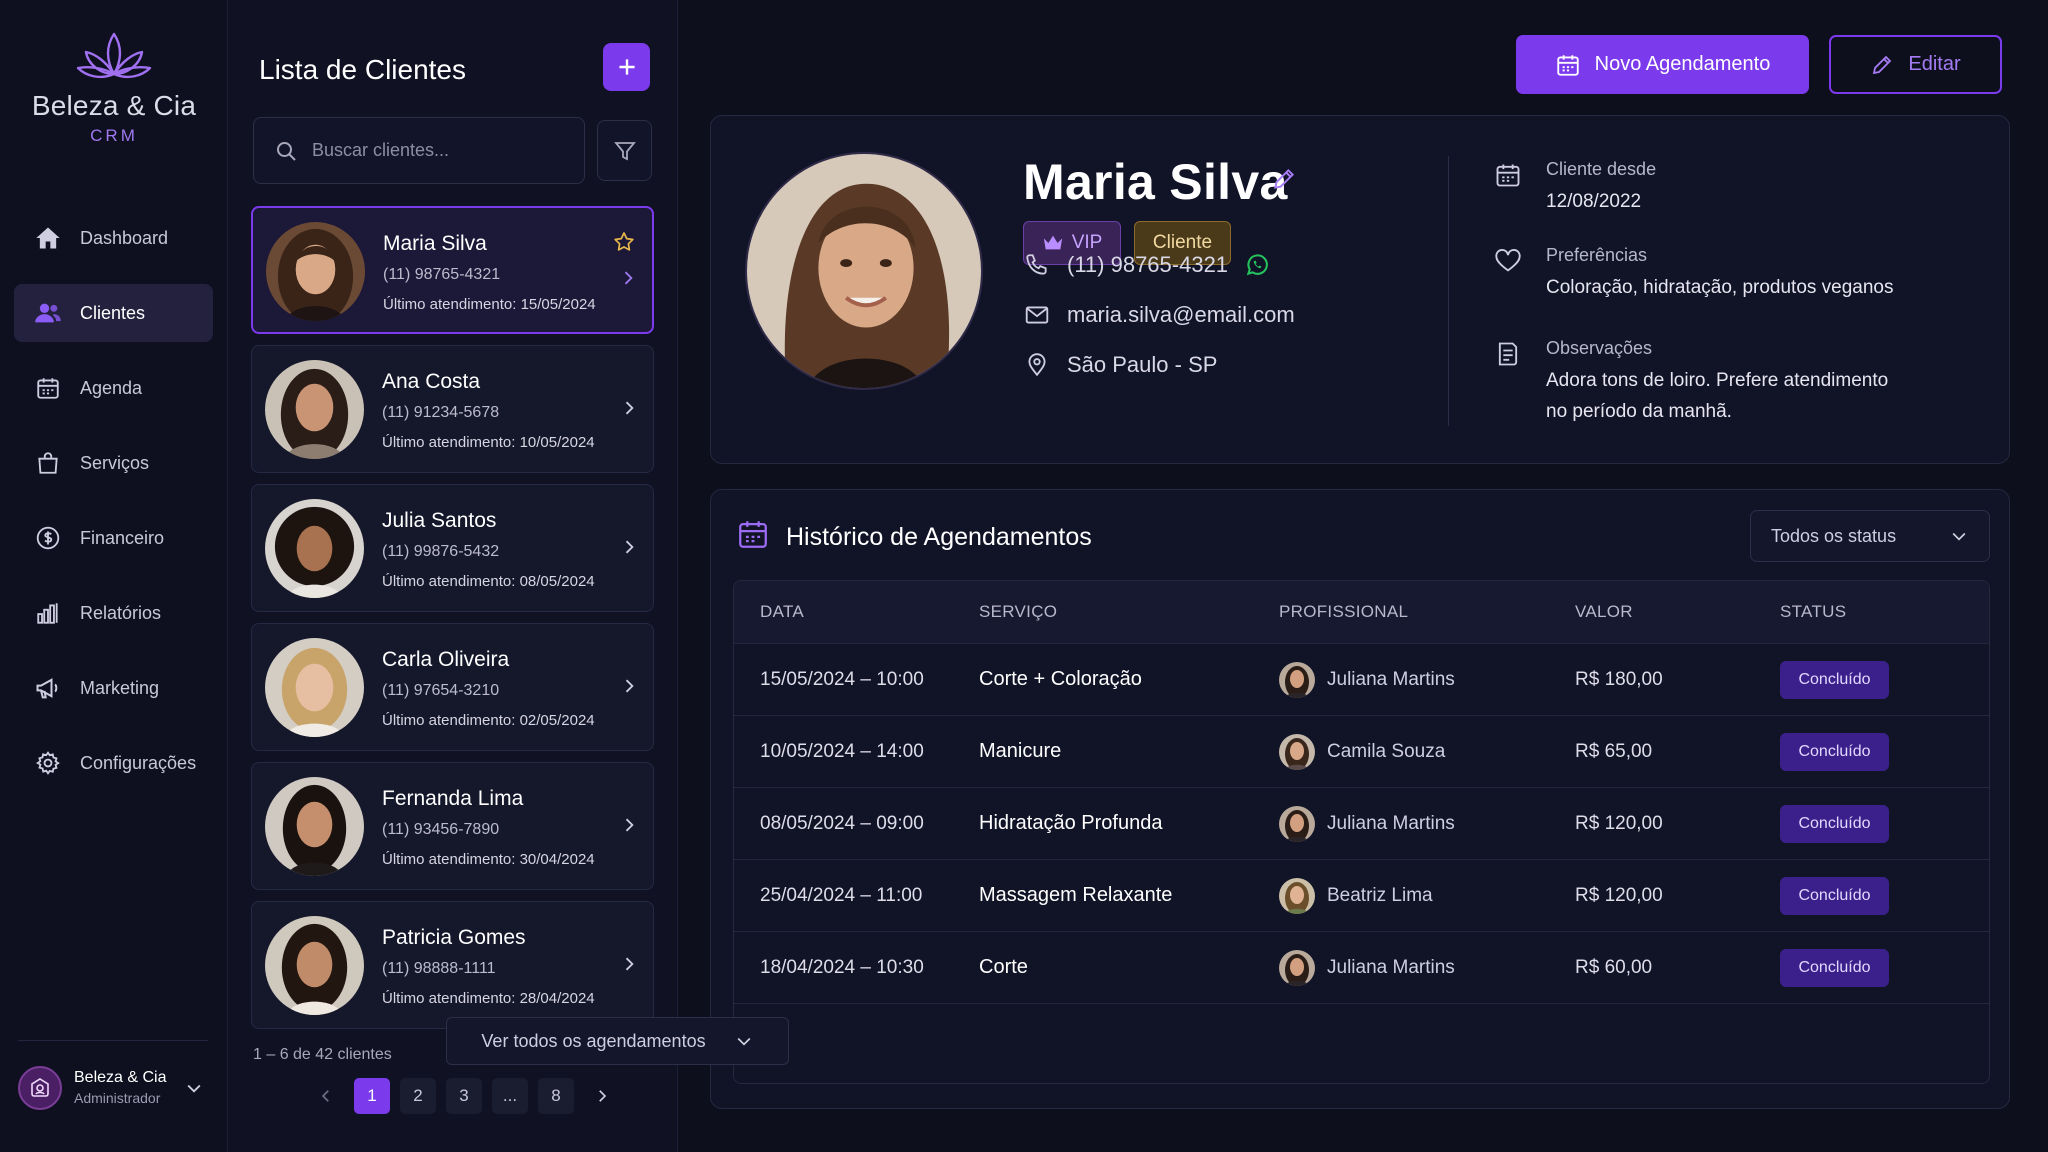 Image resolution: width=2048 pixels, height=1152 pixels. Describe the element at coordinates (1720, 287) in the screenshot. I see `info-value: Coloração, hidratação, produtos veganos` at that location.